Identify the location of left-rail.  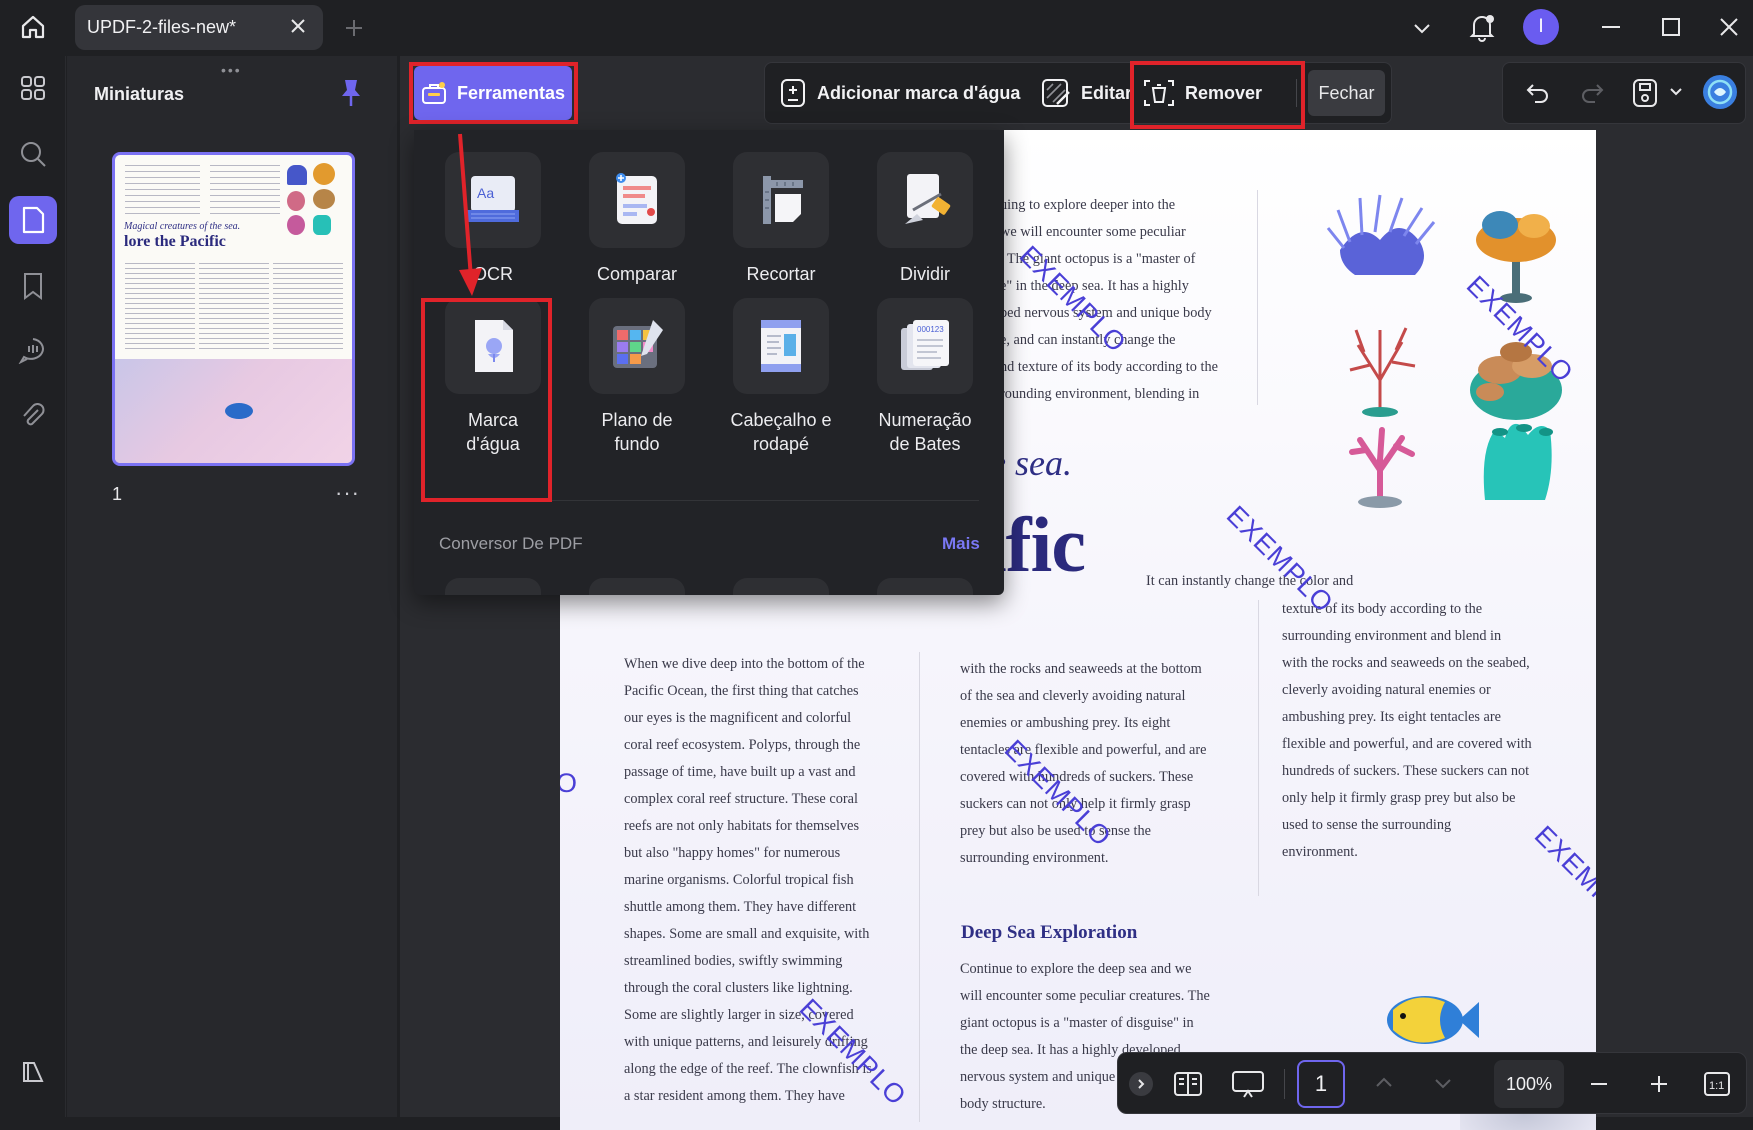
(33, 586).